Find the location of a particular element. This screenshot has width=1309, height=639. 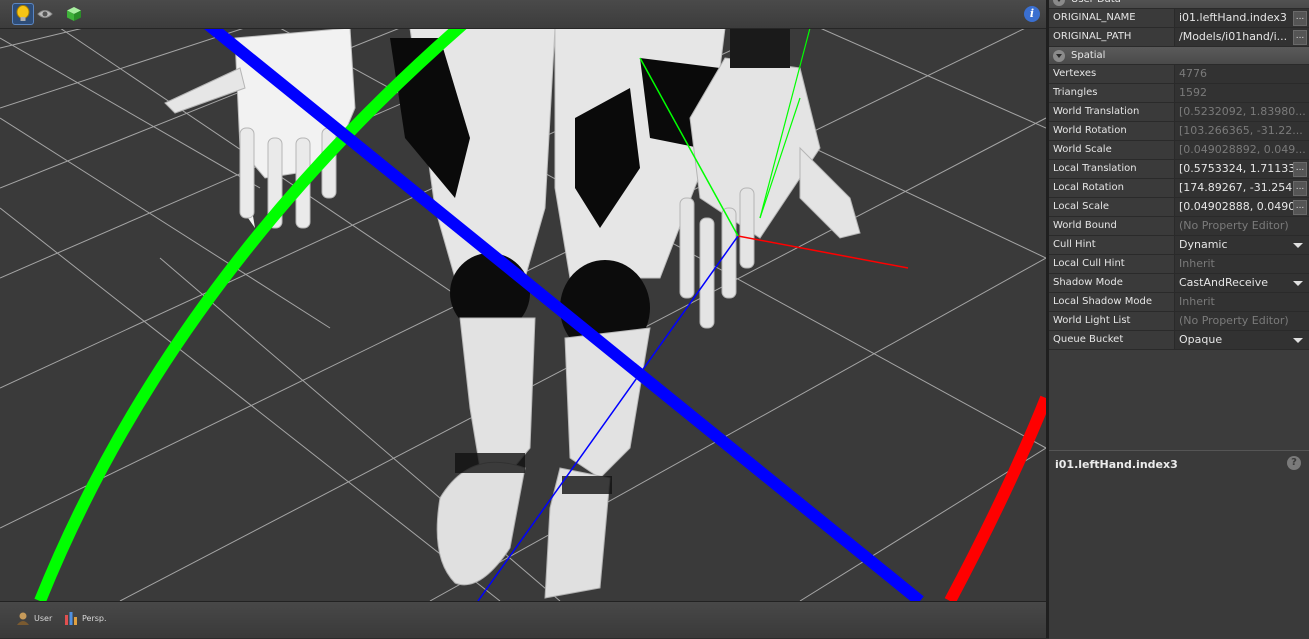

property-key: World Translation is located at coordinates (1112, 112).